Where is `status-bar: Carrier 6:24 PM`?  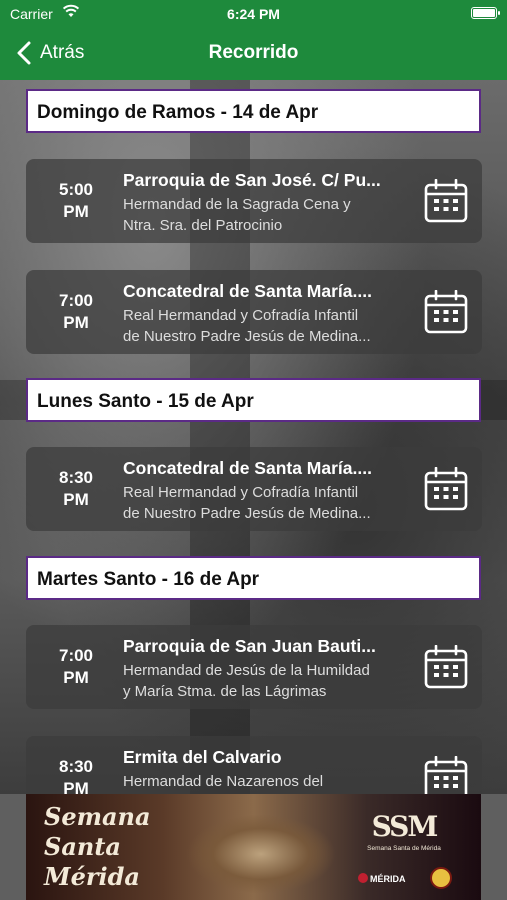 status-bar: Carrier 6:24 PM is located at coordinates (253, 14).